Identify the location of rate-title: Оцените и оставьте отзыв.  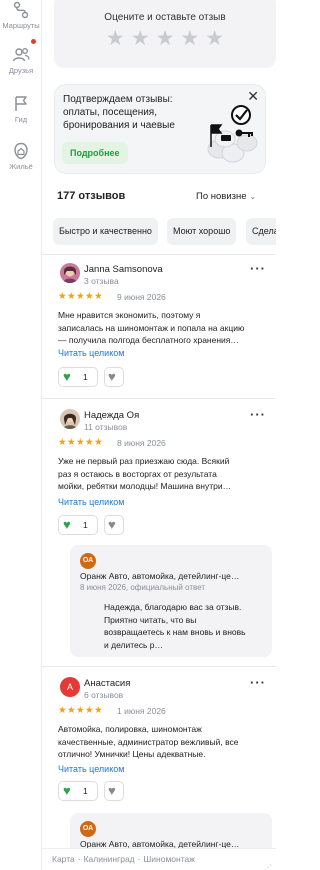
(165, 17).